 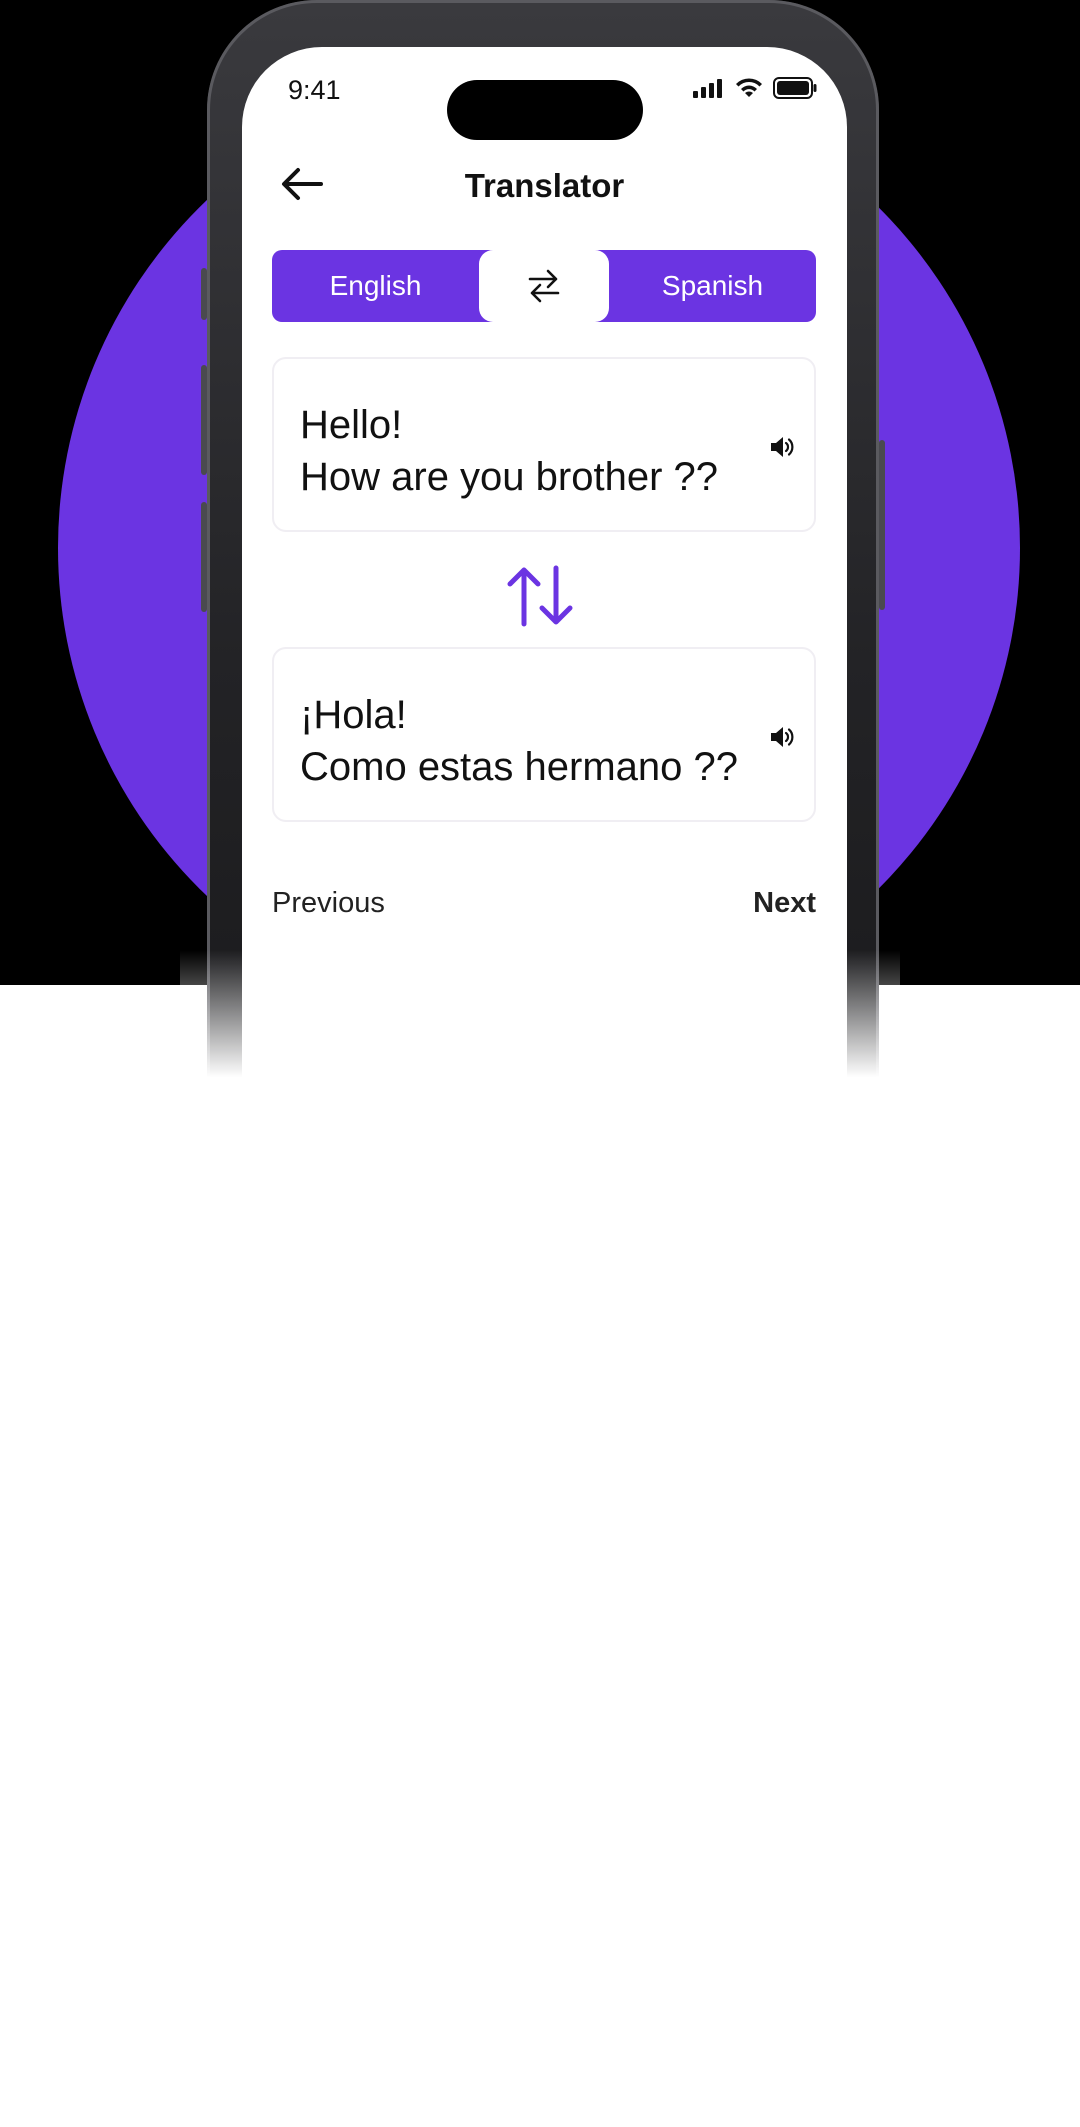 What do you see at coordinates (375, 286) in the screenshot?
I see `source-language-button: English` at bounding box center [375, 286].